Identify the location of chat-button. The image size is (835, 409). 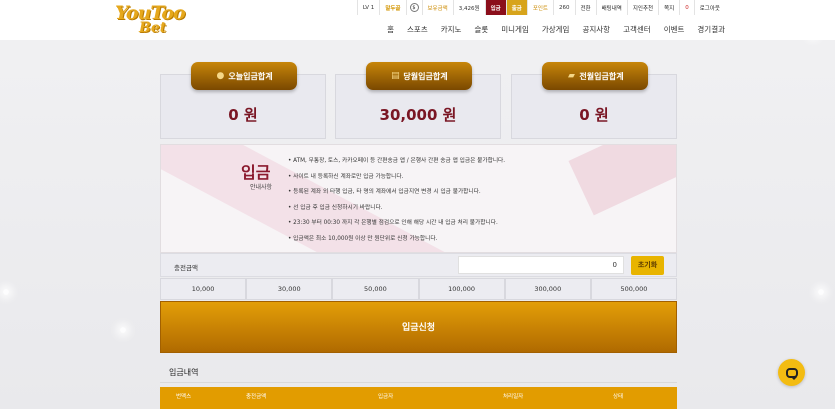
(791, 372).